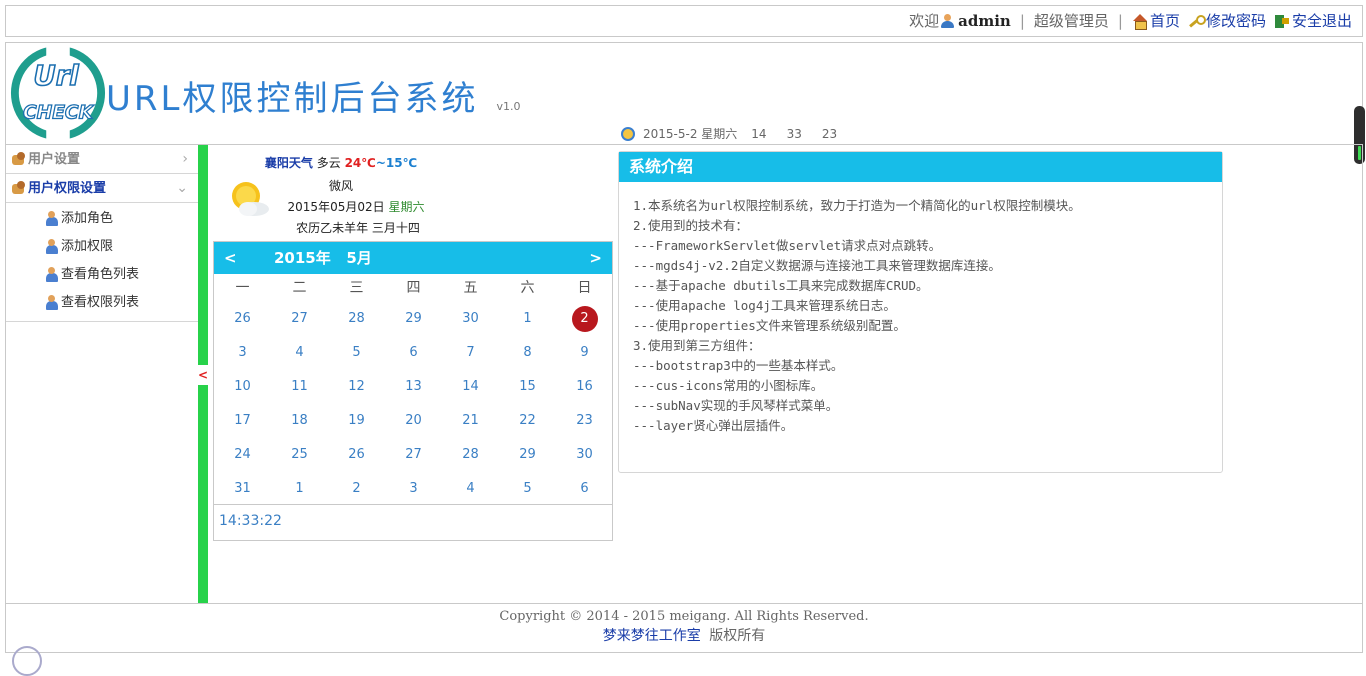 Image resolution: width=1366 pixels, height=676 pixels. Describe the element at coordinates (584, 421) in the screenshot. I see `calendar-day: 23` at that location.